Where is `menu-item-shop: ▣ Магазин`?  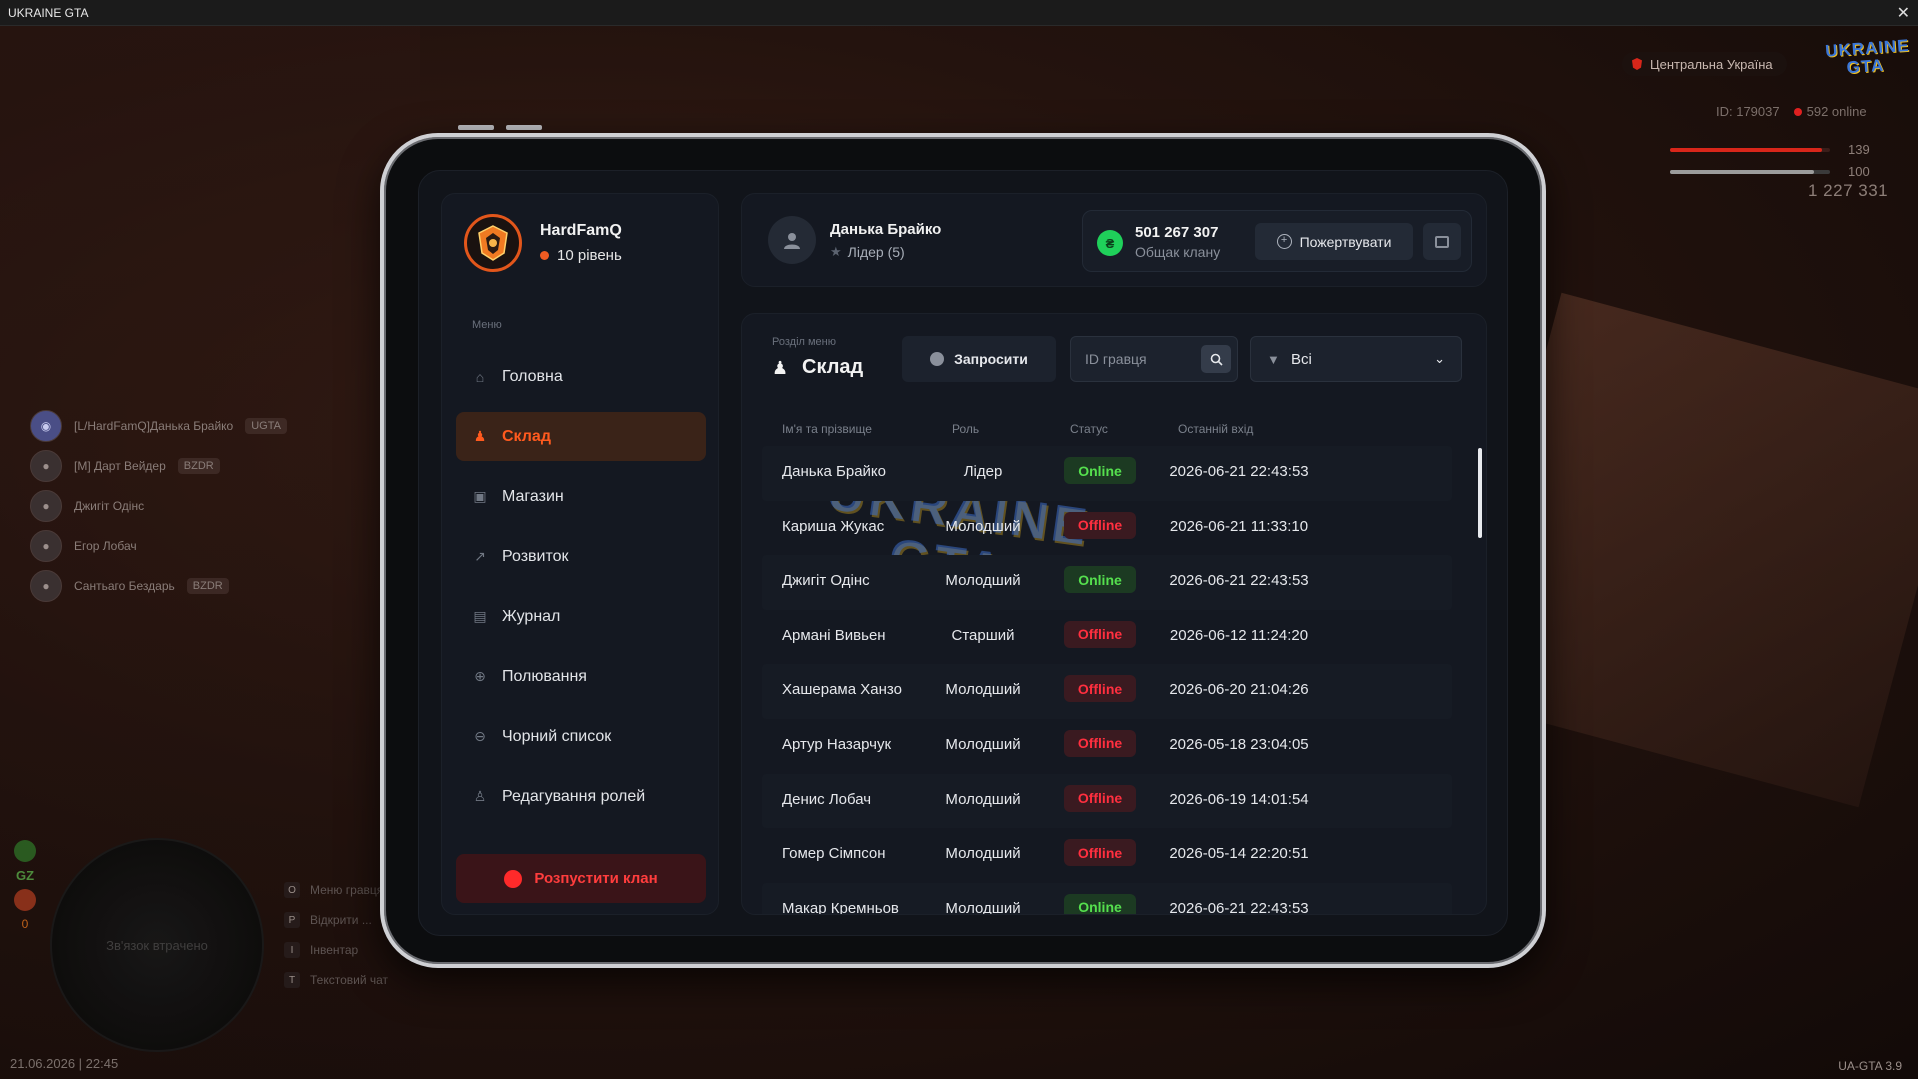 menu-item-shop: ▣ Магазин is located at coordinates (581, 496).